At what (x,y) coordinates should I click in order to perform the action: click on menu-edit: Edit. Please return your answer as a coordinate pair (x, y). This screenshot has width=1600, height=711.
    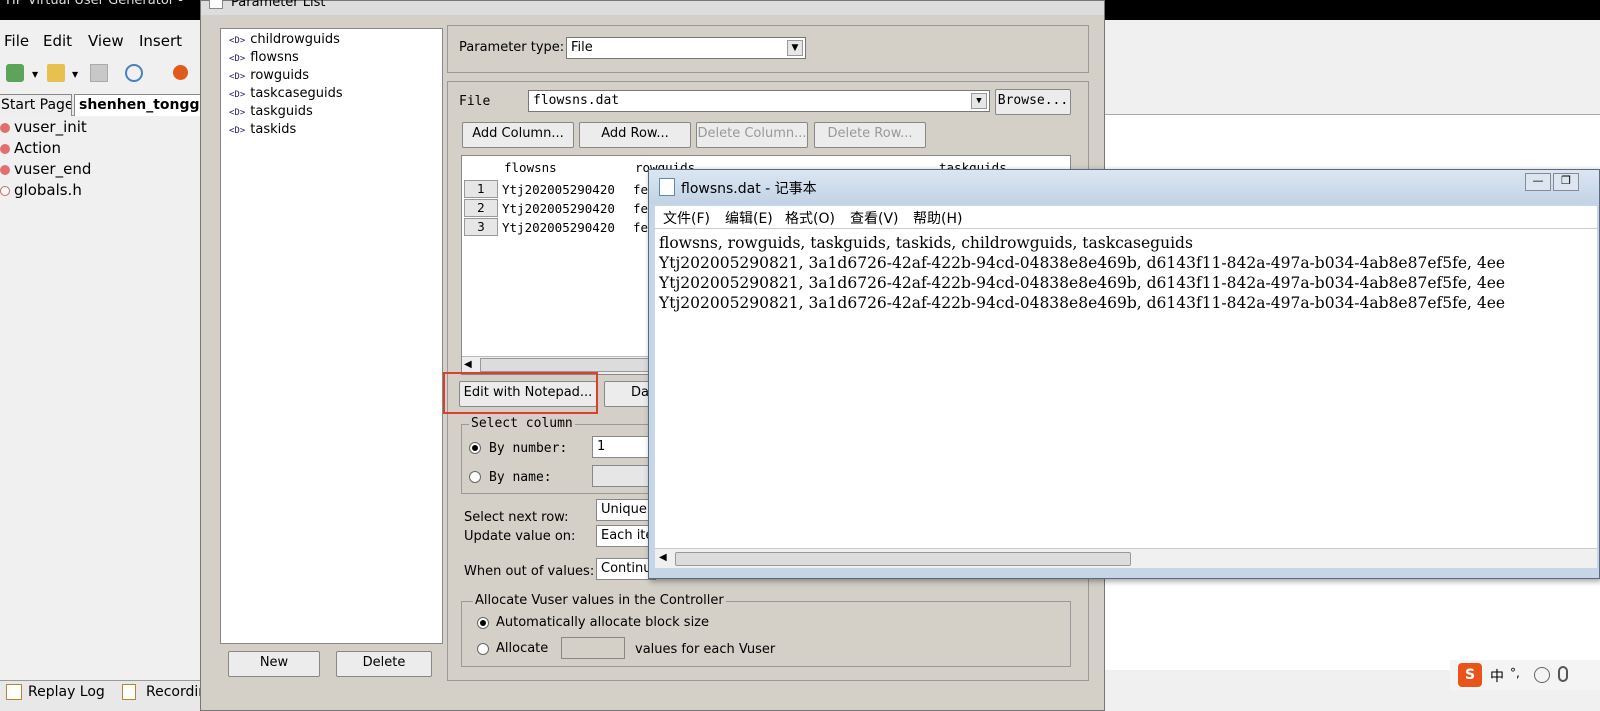
    Looking at the image, I should click on (57, 41).